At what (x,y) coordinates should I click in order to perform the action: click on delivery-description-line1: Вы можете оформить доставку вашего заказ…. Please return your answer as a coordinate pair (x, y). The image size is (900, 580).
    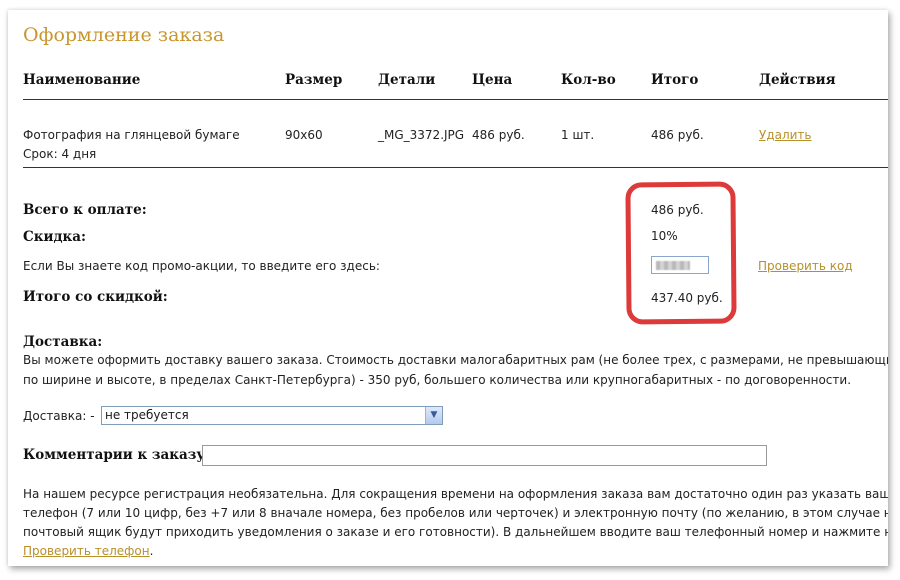
    Looking at the image, I should click on (455, 360).